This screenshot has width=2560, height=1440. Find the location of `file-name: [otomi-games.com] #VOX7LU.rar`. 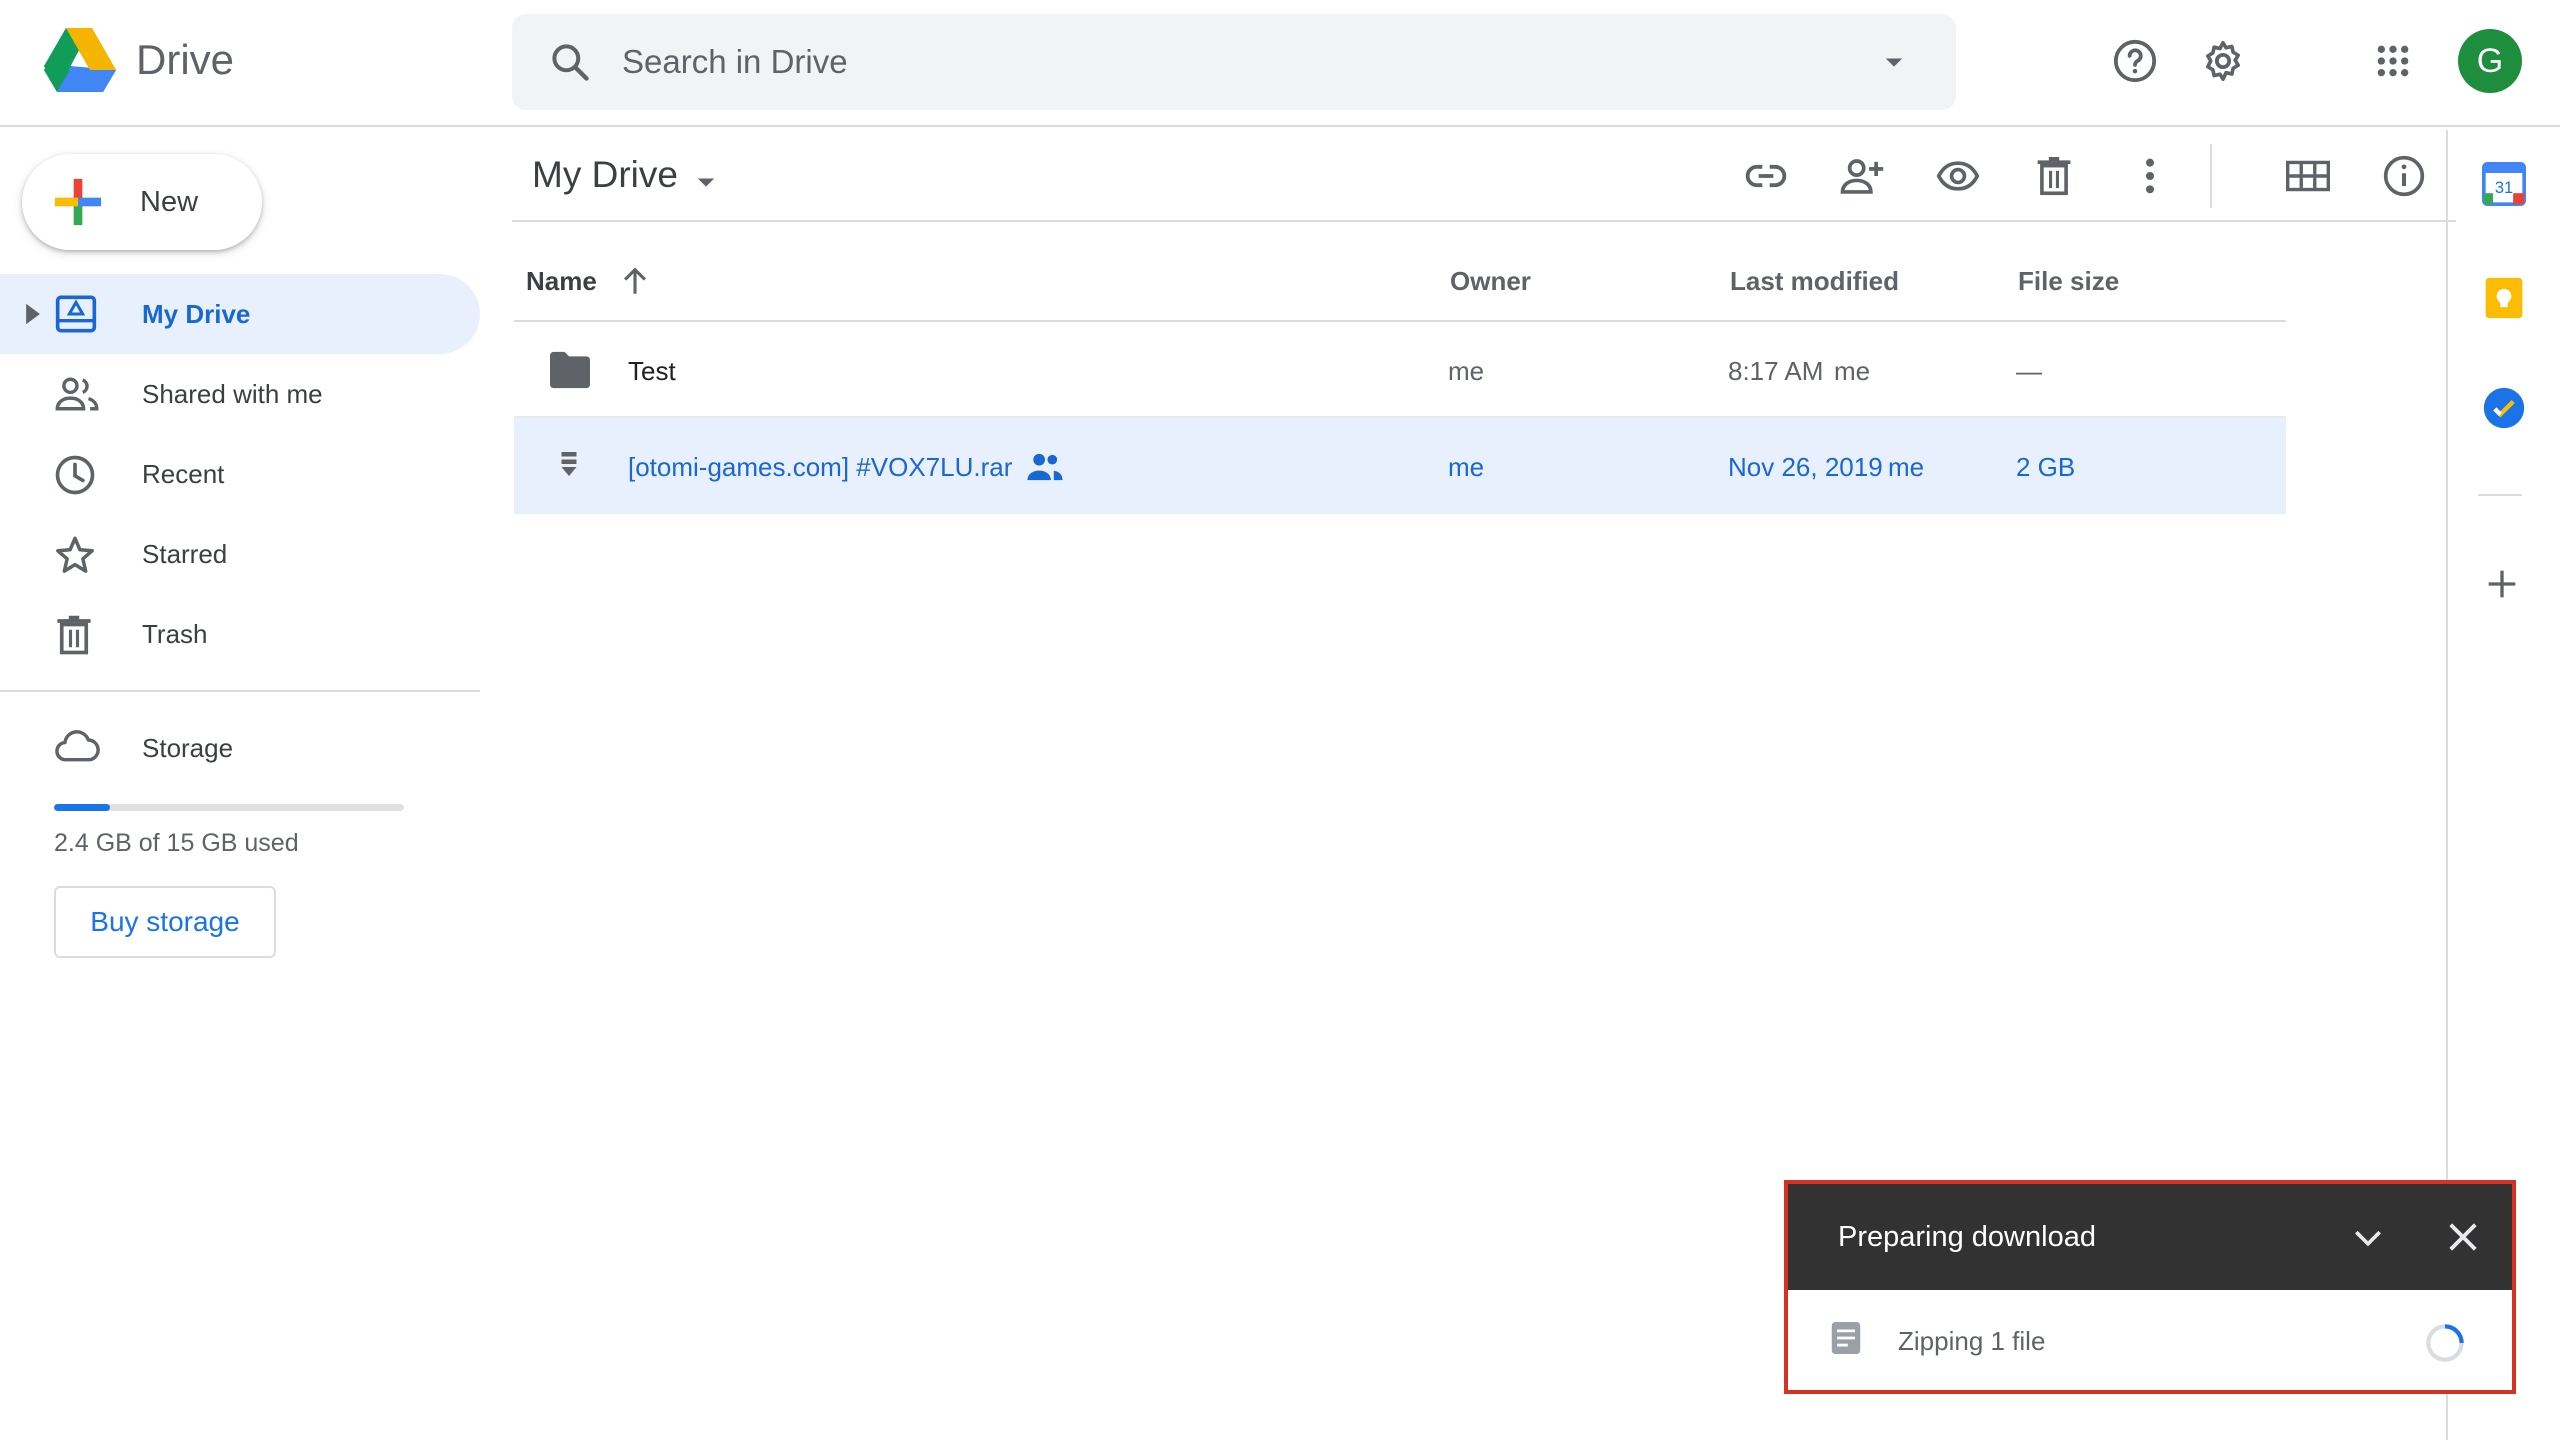

file-name: [otomi-games.com] #VOX7LU.rar is located at coordinates (820, 467).